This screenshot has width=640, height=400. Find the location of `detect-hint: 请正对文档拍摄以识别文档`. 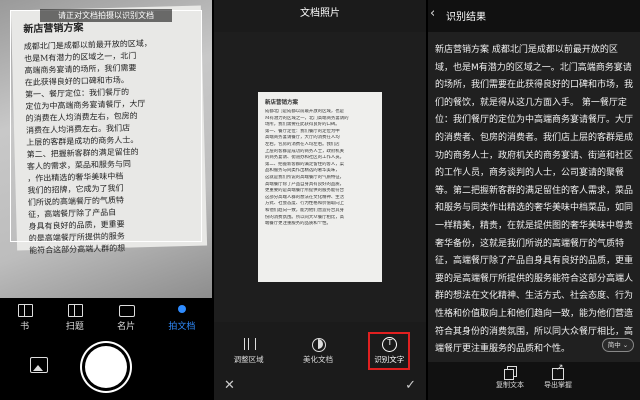

detect-hint: 请正对文档拍摄以识别文档 is located at coordinates (106, 15).